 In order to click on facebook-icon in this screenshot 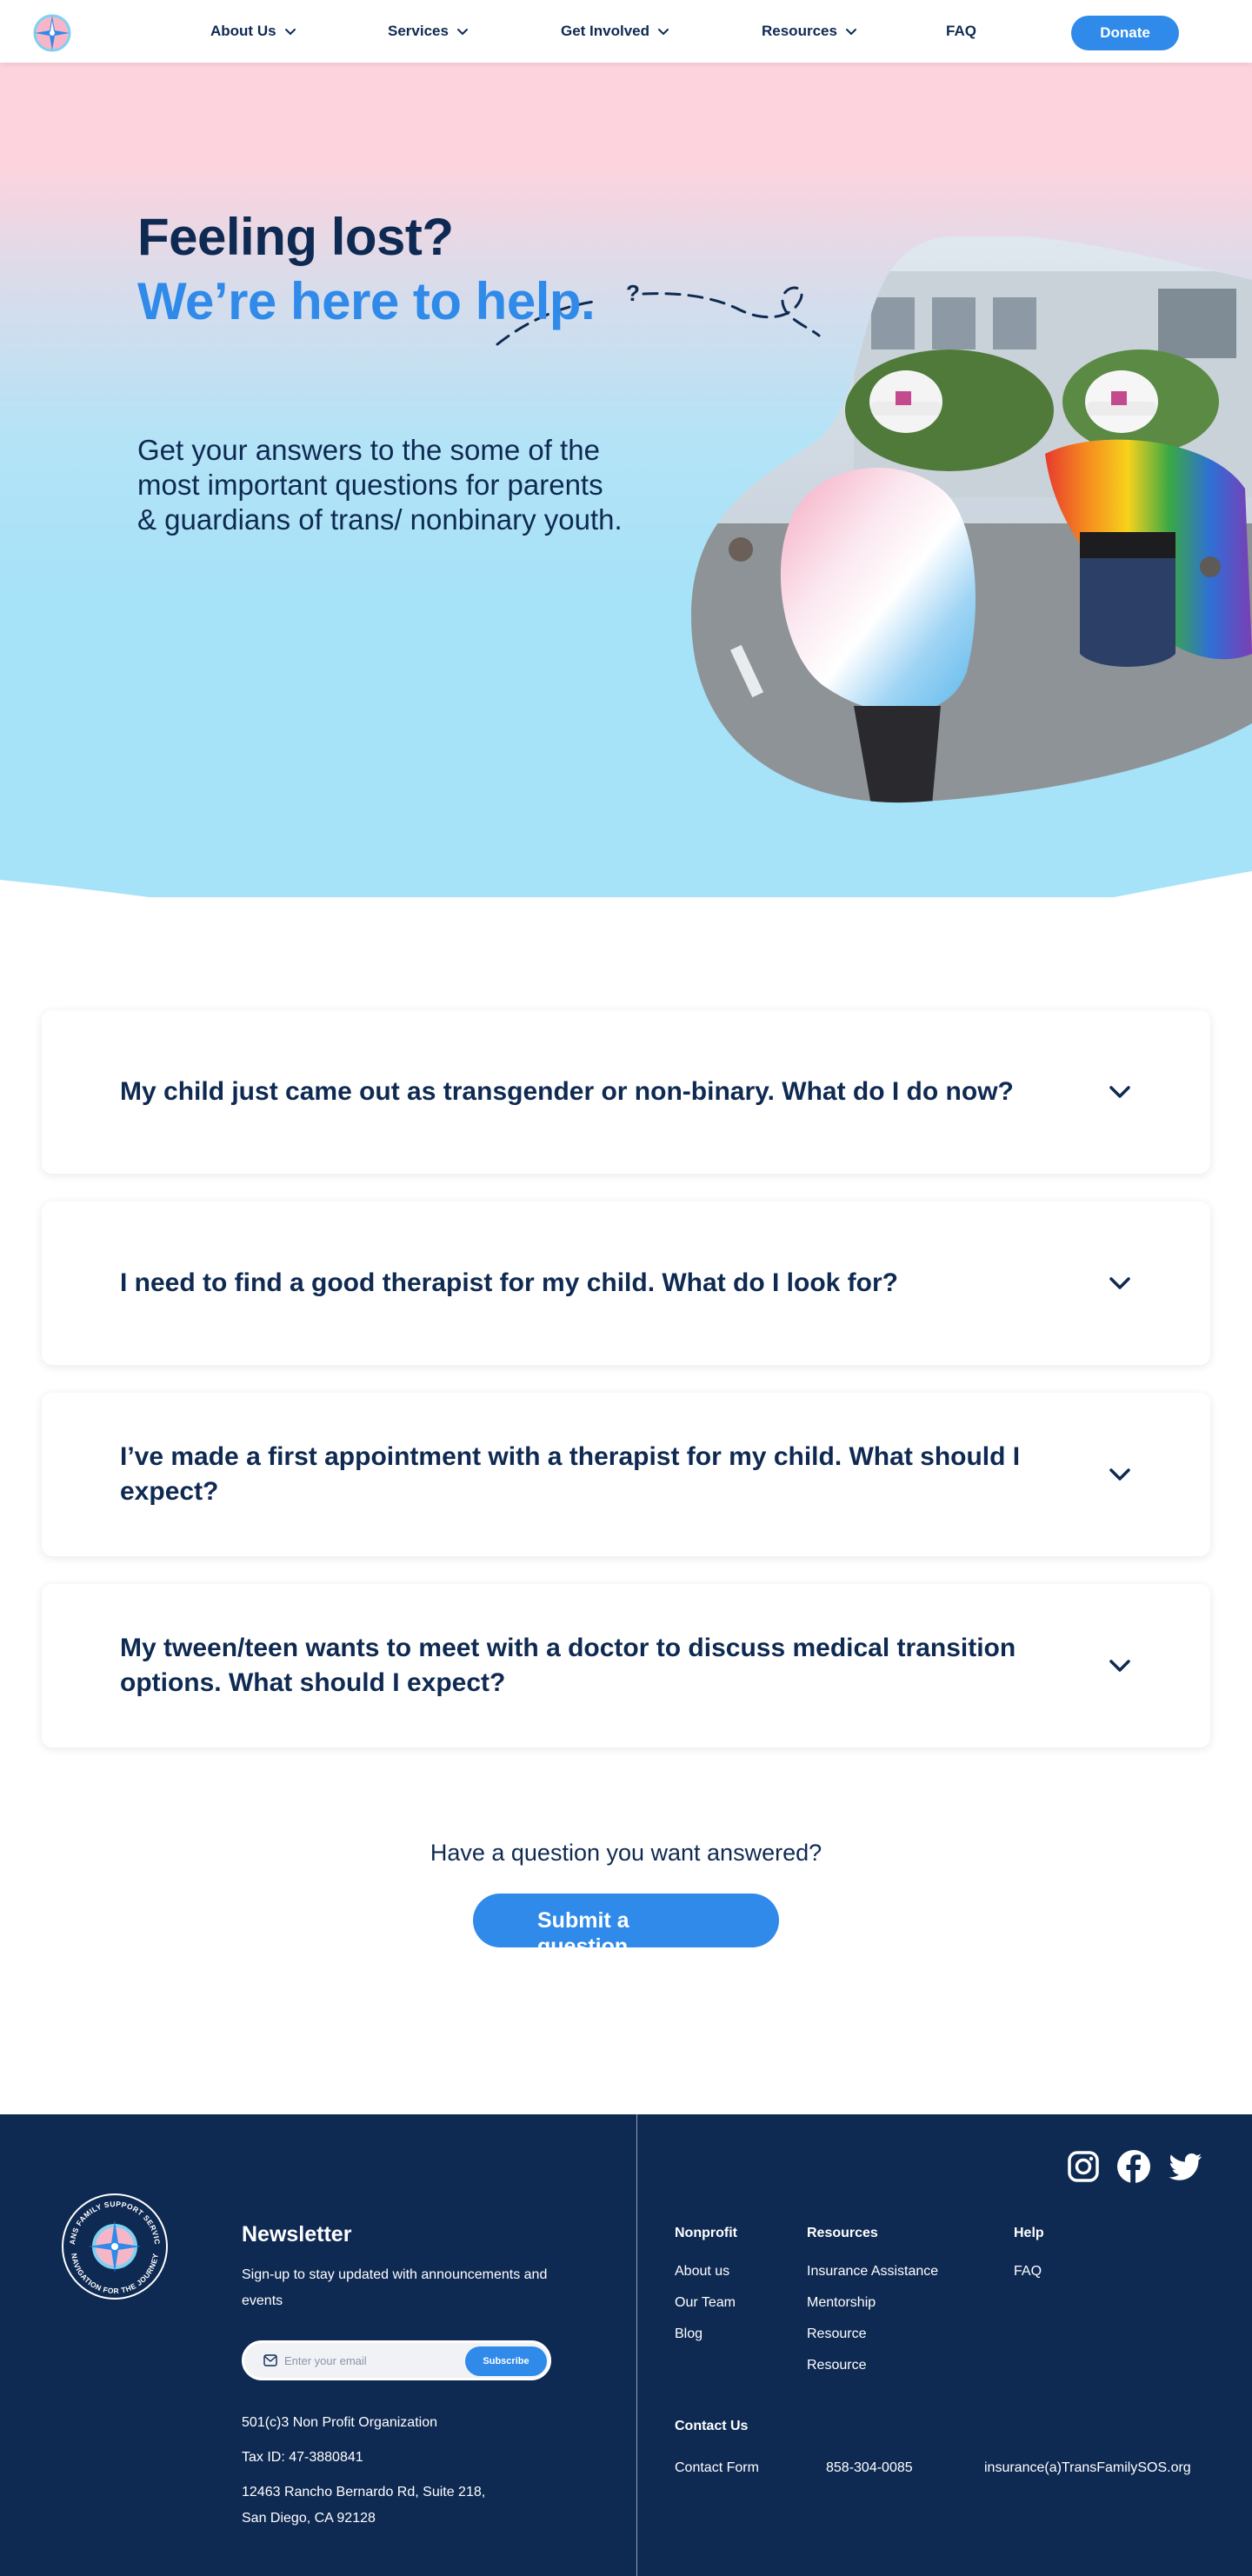, I will do `click(1134, 2166)`.